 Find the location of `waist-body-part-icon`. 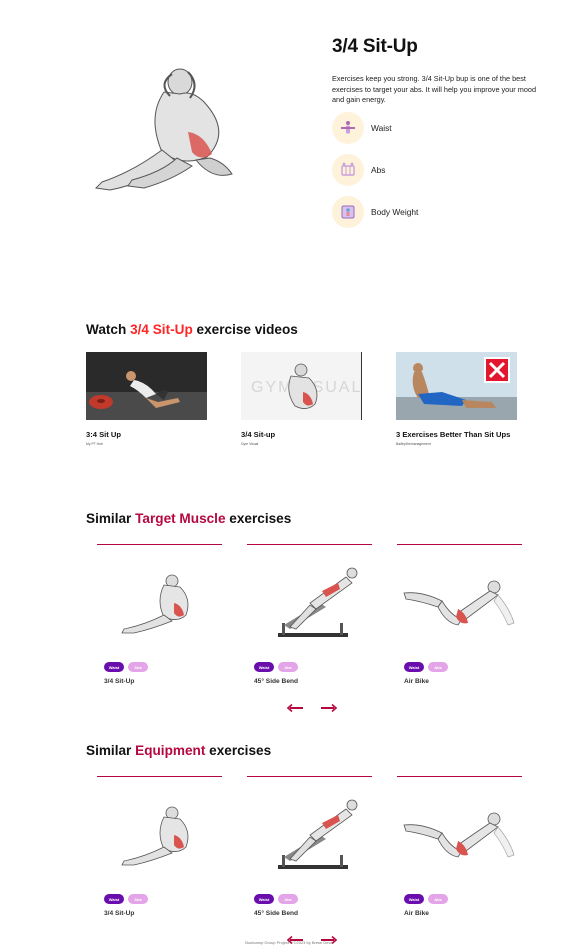

waist-body-part-icon is located at coordinates (348, 127).